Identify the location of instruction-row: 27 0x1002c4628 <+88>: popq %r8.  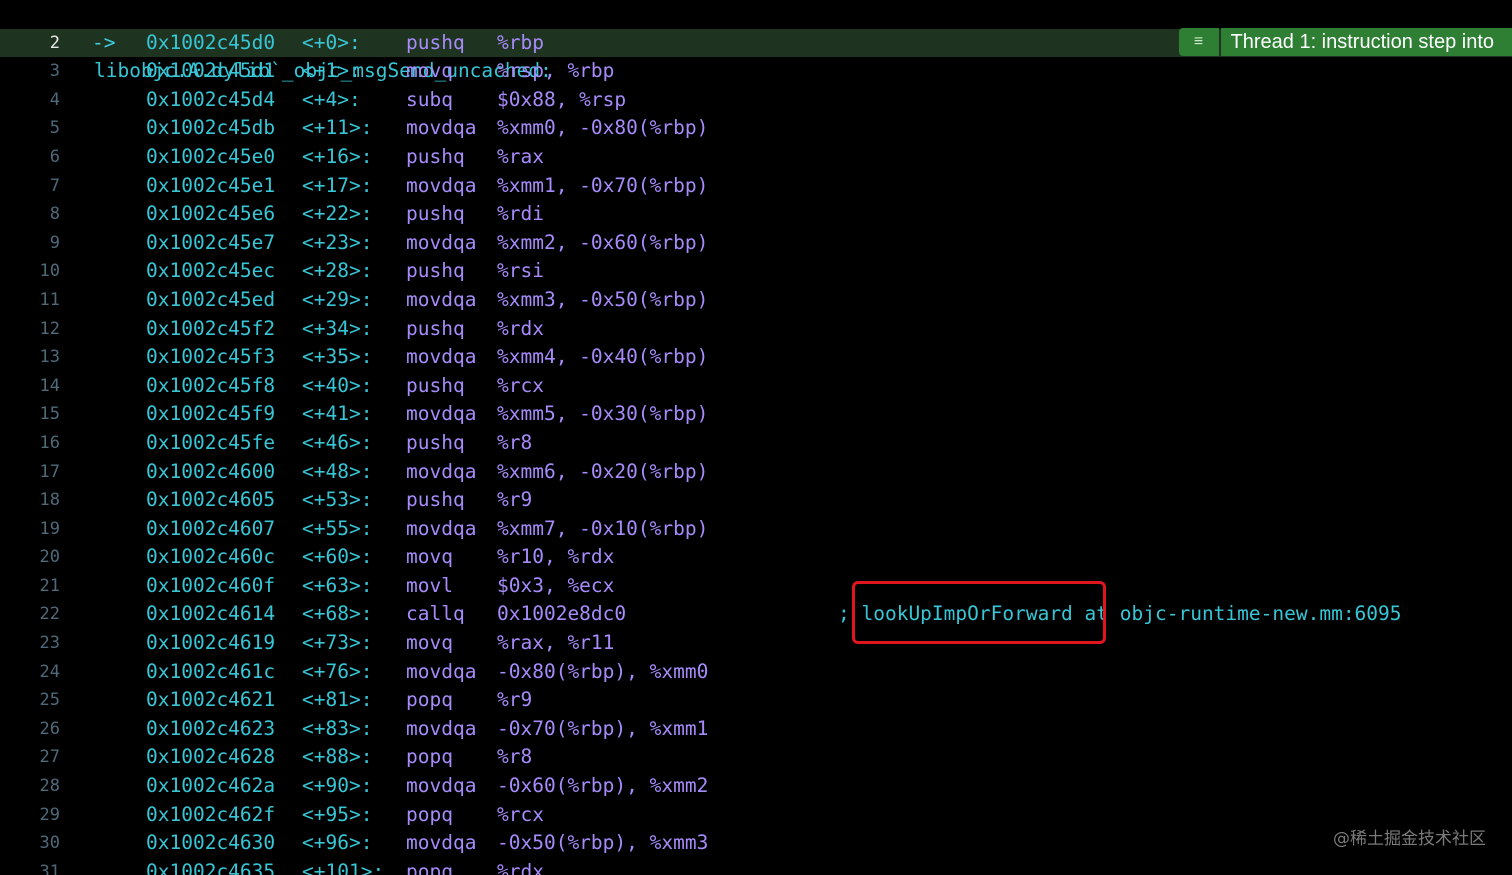
(756, 757).